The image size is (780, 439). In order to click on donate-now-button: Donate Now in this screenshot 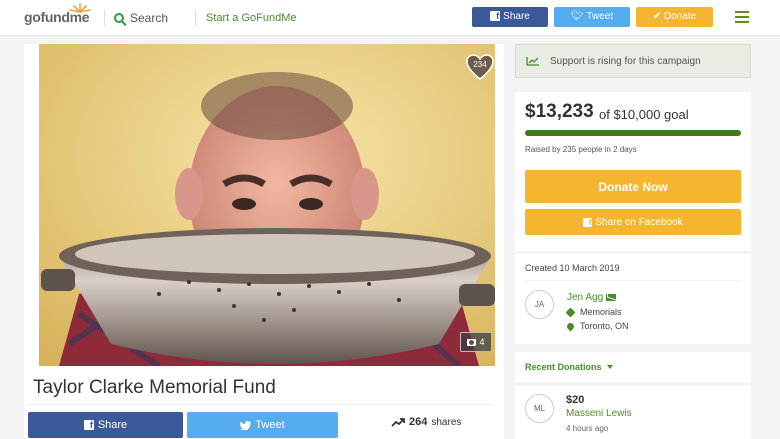, I will do `click(633, 186)`.